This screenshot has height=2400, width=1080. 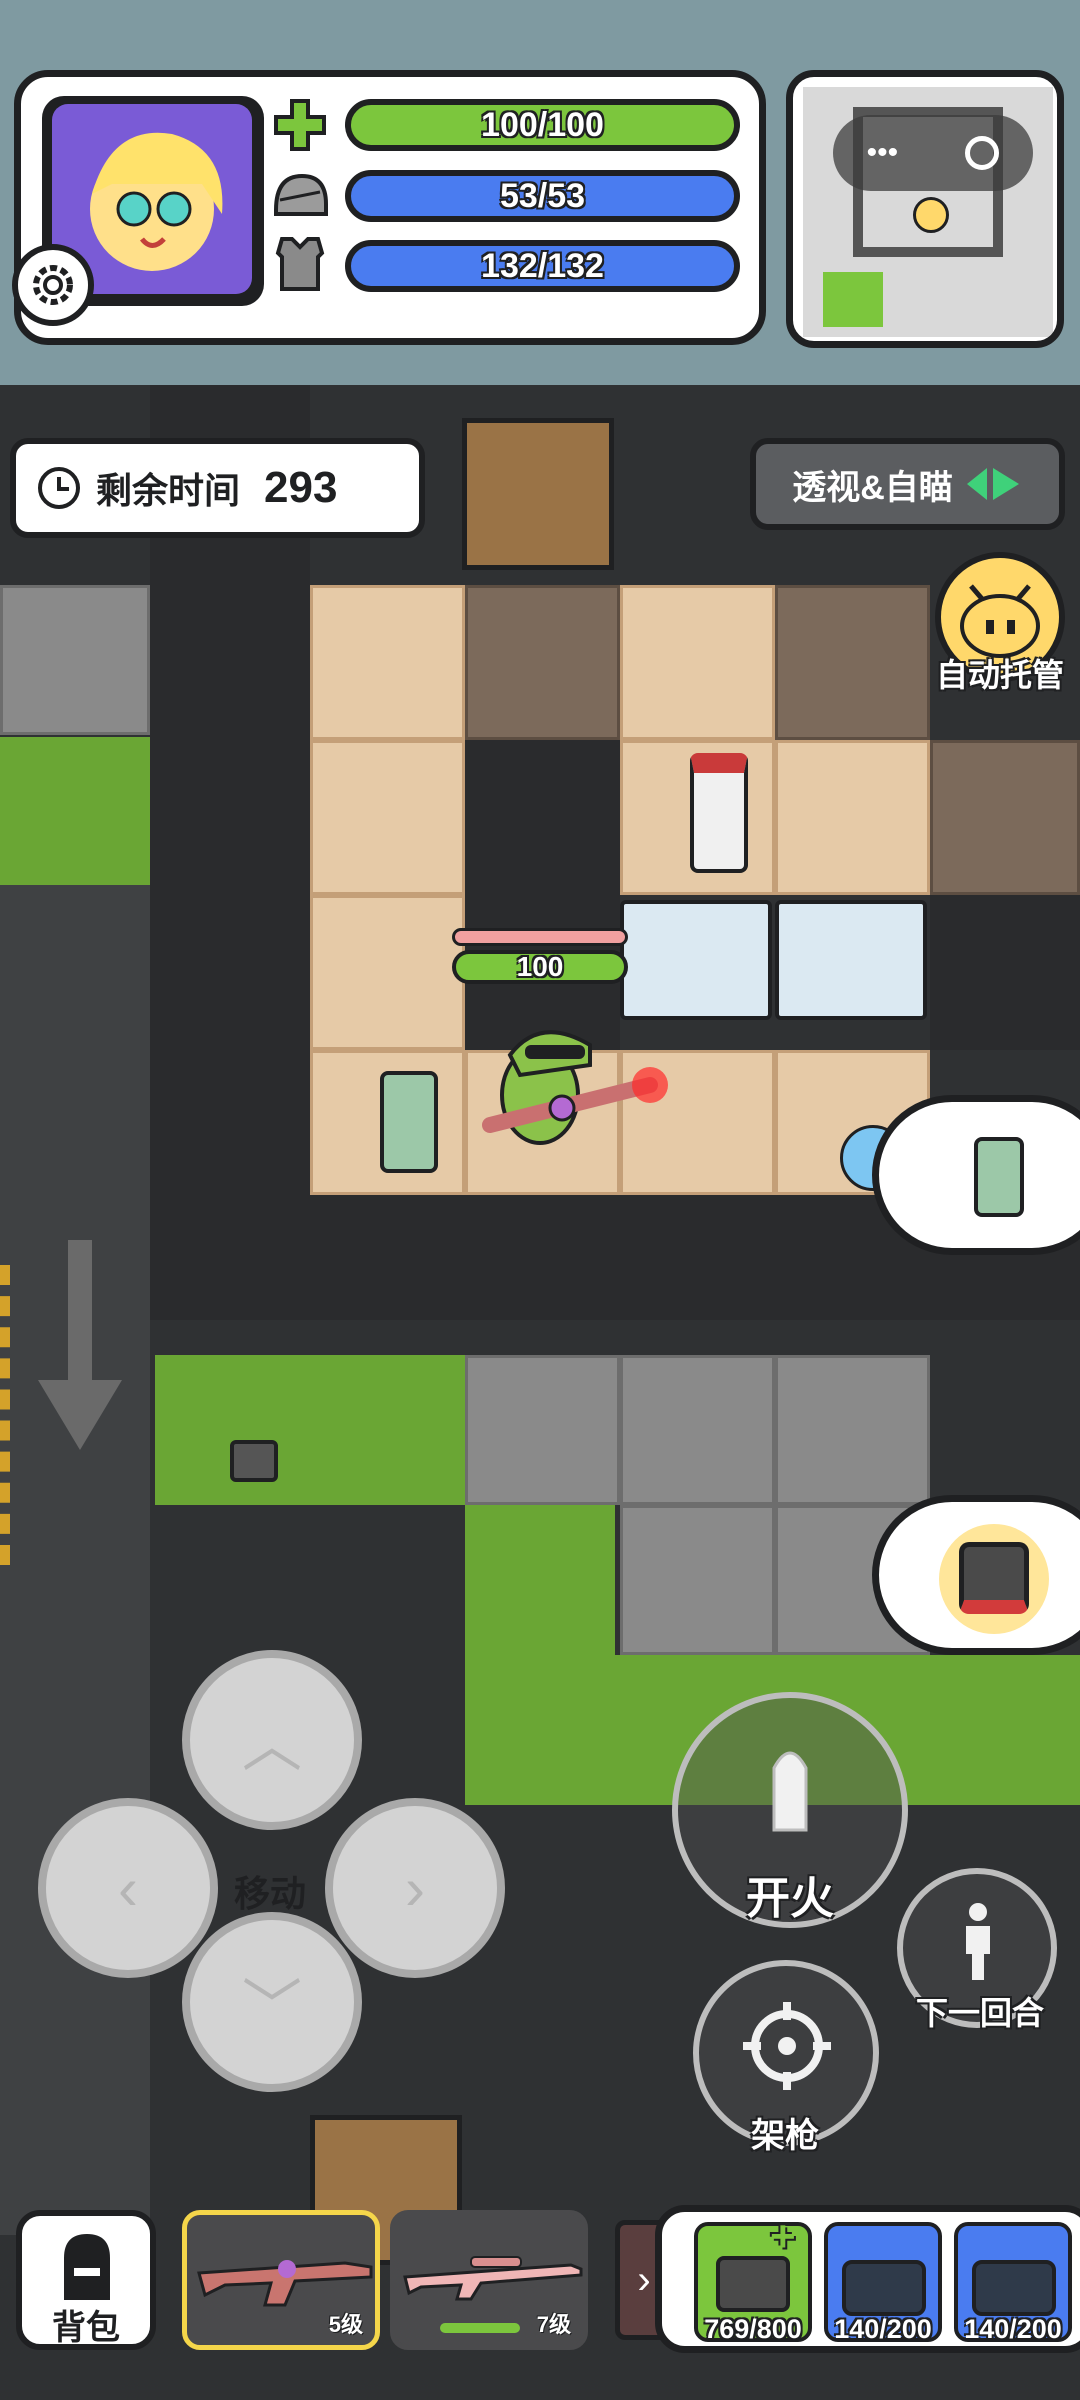 What do you see at coordinates (785, 2136) in the screenshot?
I see `aim-label: 架枪` at bounding box center [785, 2136].